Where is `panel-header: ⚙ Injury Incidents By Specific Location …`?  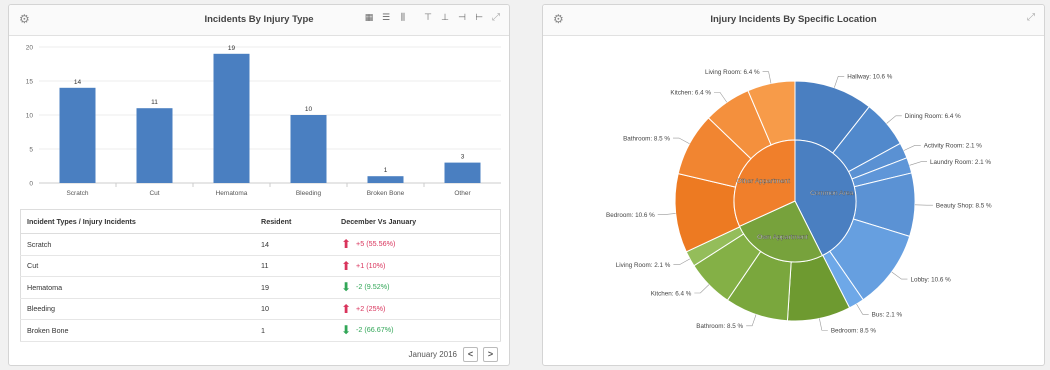 panel-header: ⚙ Injury Incidents By Specific Location … is located at coordinates (793, 20).